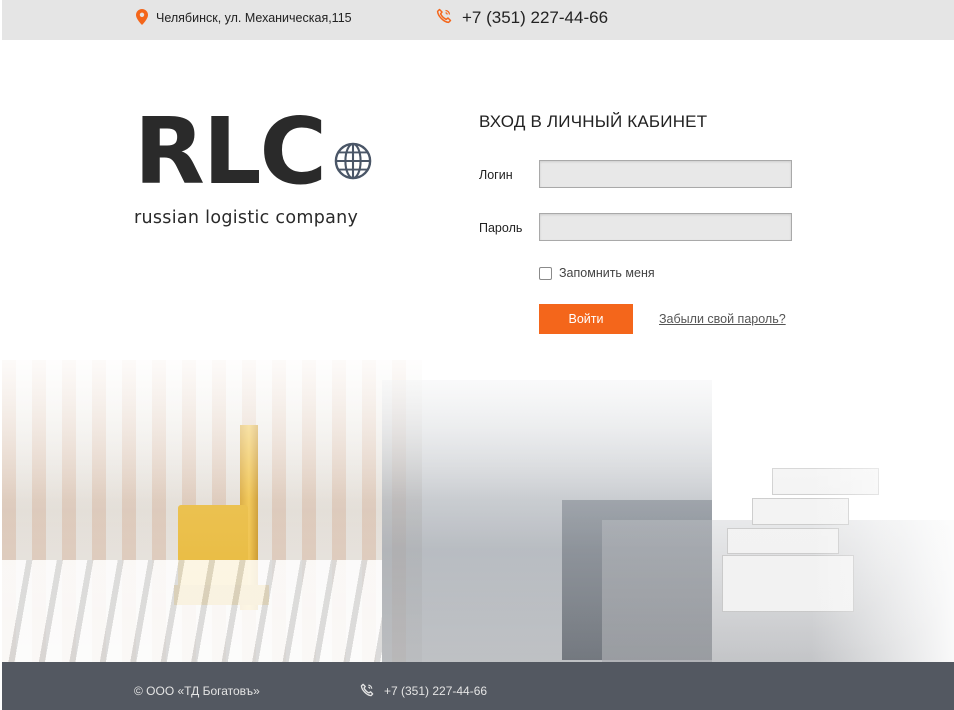  What do you see at coordinates (142, 18) in the screenshot?
I see `map-pin-icon` at bounding box center [142, 18].